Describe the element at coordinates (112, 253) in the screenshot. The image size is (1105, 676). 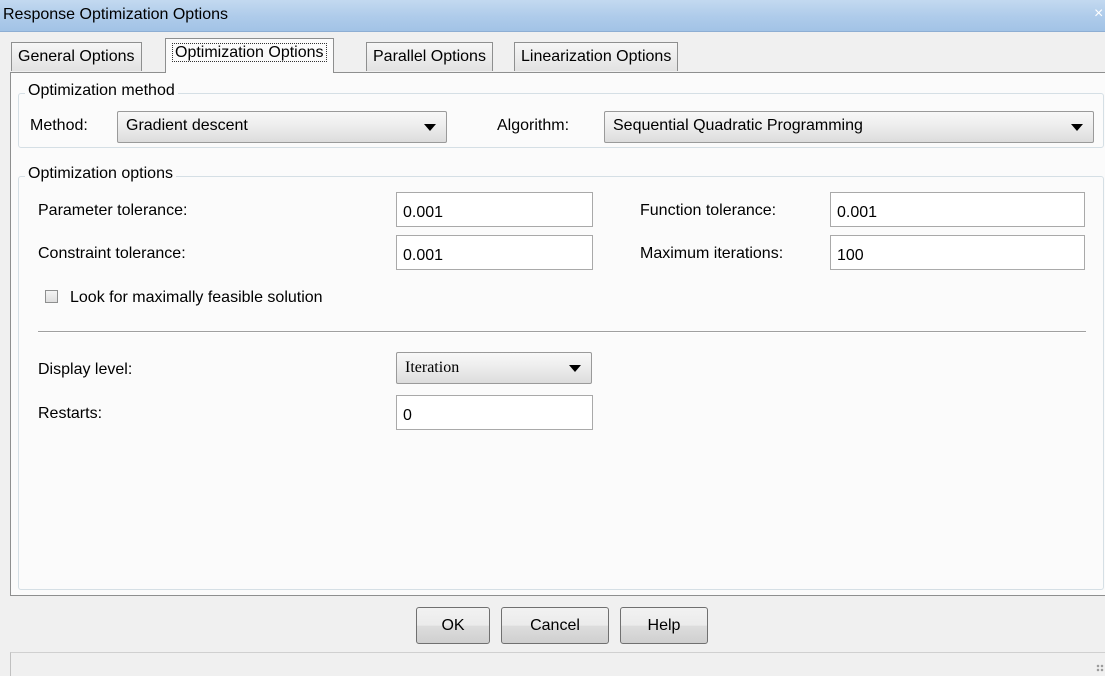
I see `constraint-tolerance-label: Constraint tolerance:` at that location.